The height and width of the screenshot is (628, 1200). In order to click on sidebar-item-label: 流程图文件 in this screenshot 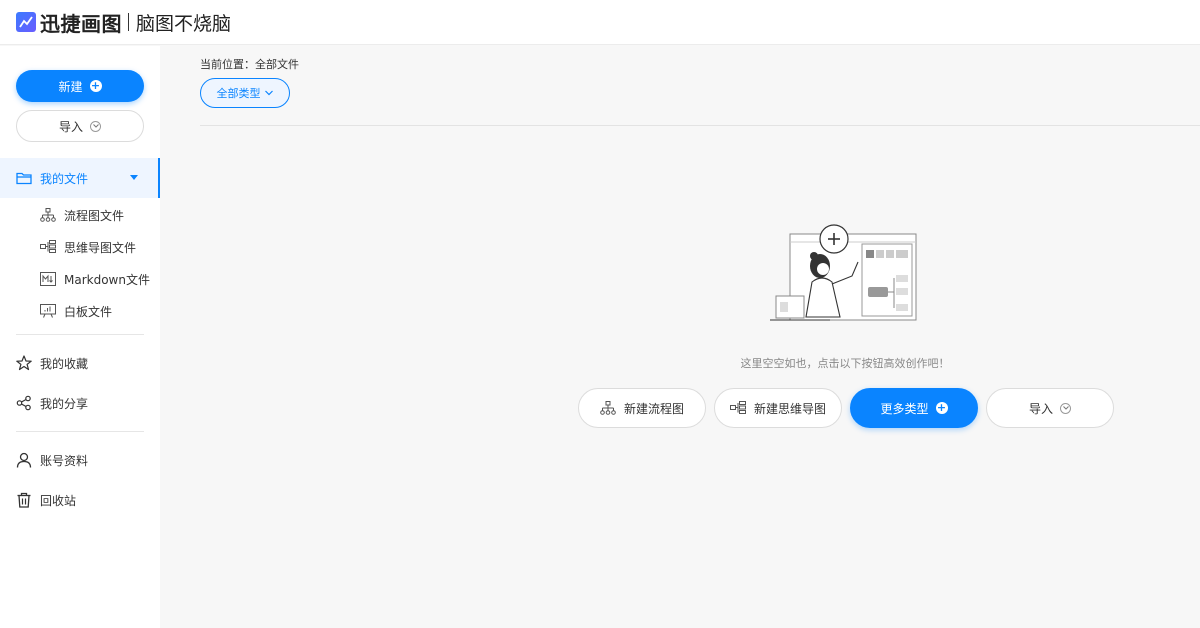, I will do `click(94, 215)`.